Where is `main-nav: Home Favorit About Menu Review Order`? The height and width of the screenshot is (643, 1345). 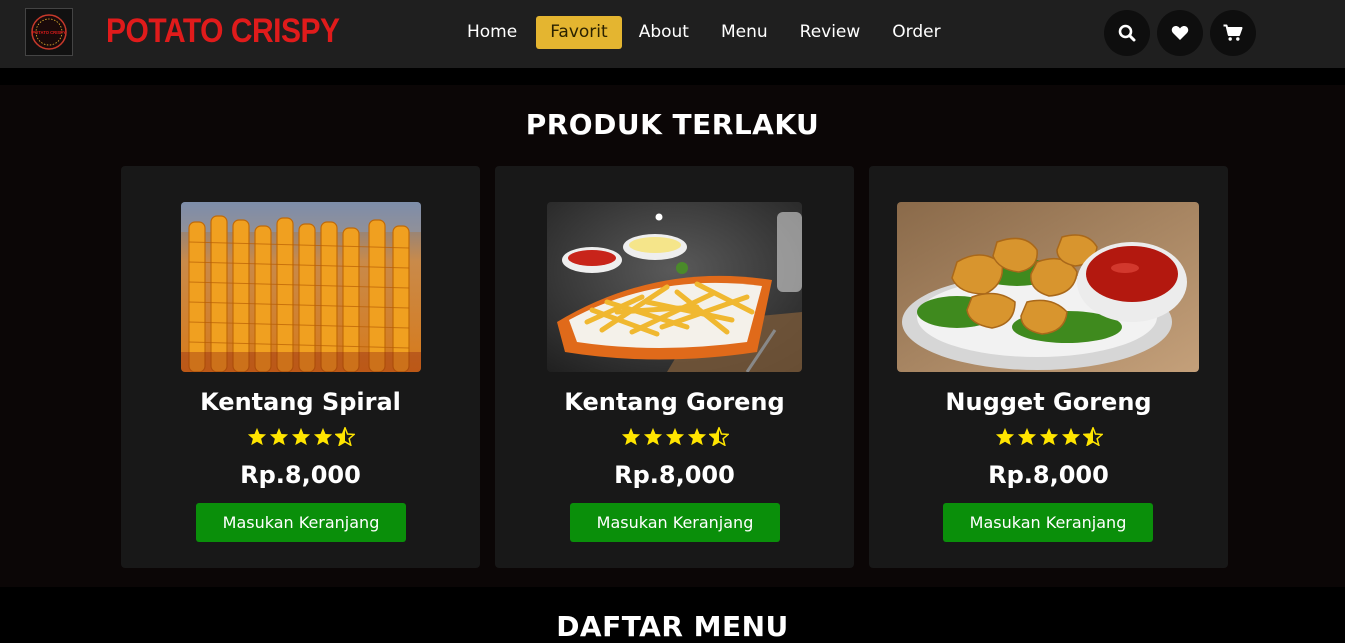 main-nav: Home Favorit About Menu Review Order is located at coordinates (706, 32).